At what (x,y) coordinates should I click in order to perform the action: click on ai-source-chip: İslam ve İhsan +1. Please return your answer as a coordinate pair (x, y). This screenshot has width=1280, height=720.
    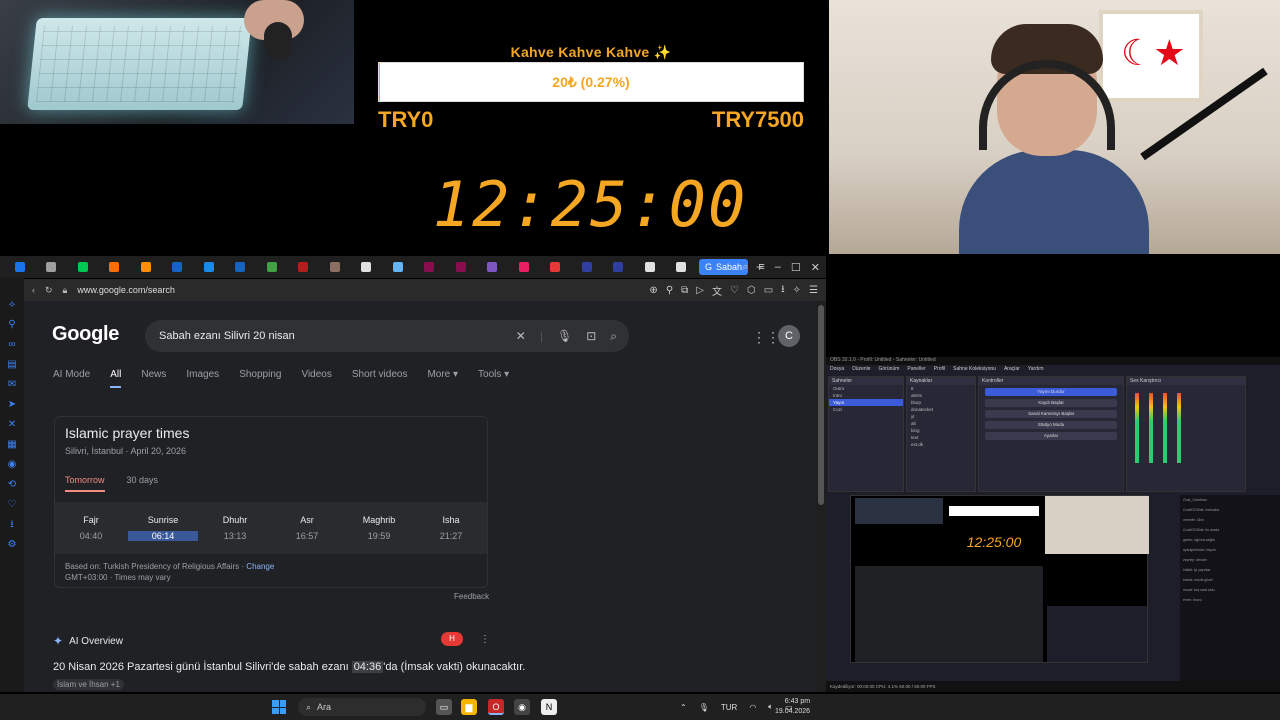
    Looking at the image, I should click on (88, 684).